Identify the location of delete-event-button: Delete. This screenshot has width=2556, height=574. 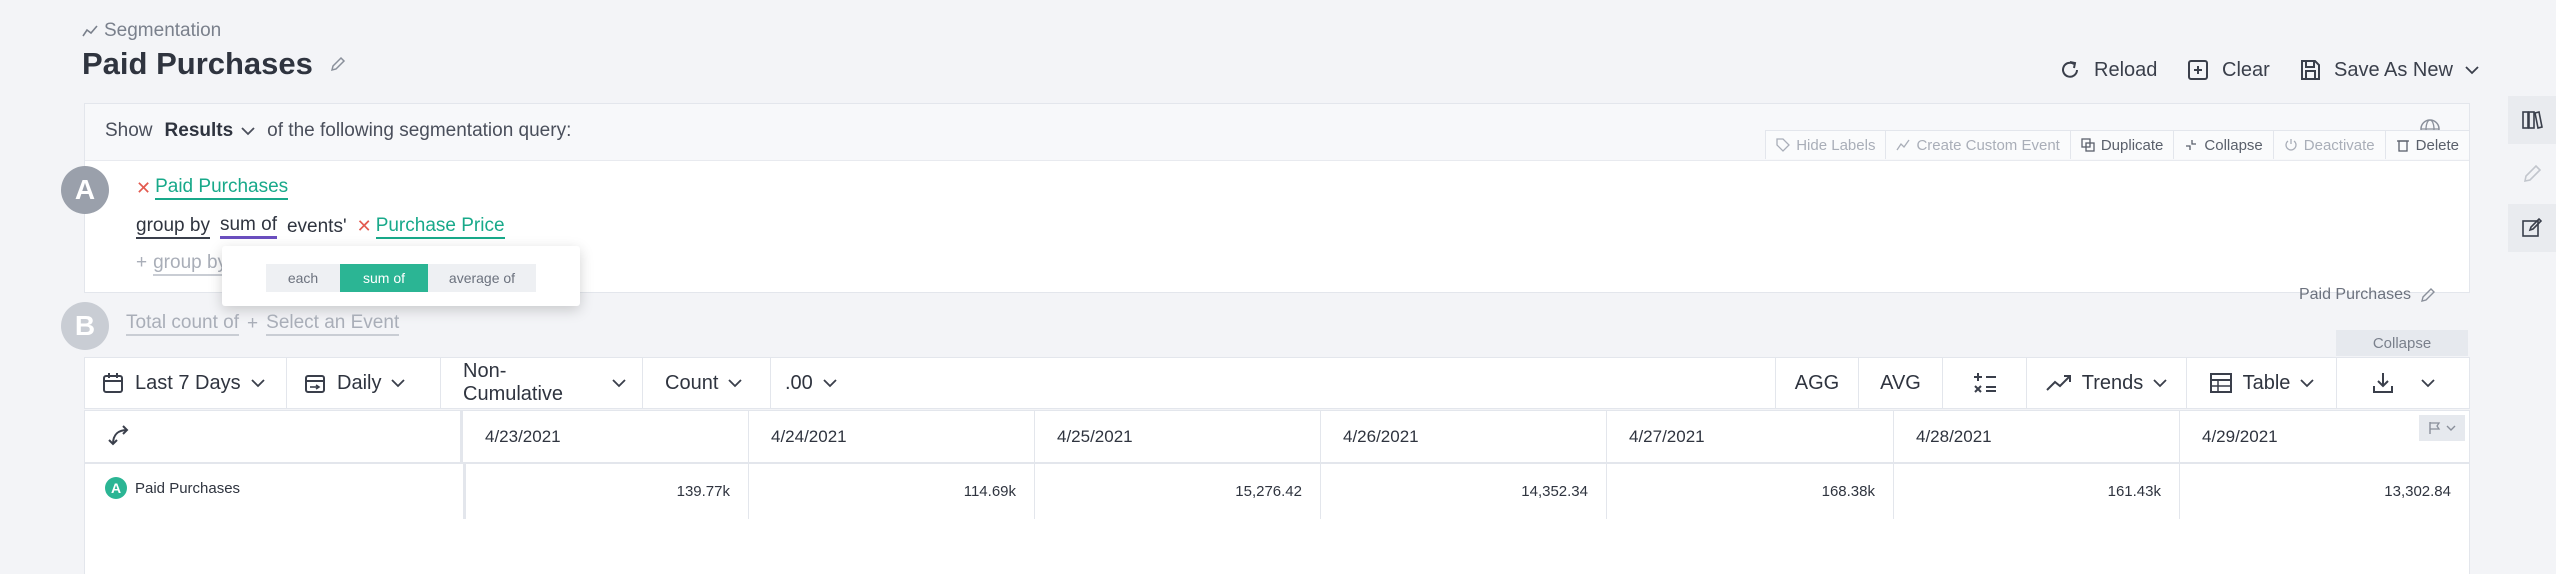
(2426, 144).